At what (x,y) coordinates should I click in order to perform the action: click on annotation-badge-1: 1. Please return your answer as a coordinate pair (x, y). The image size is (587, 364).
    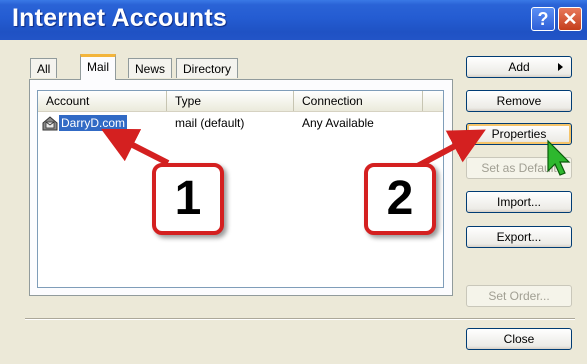
    Looking at the image, I should click on (188, 199).